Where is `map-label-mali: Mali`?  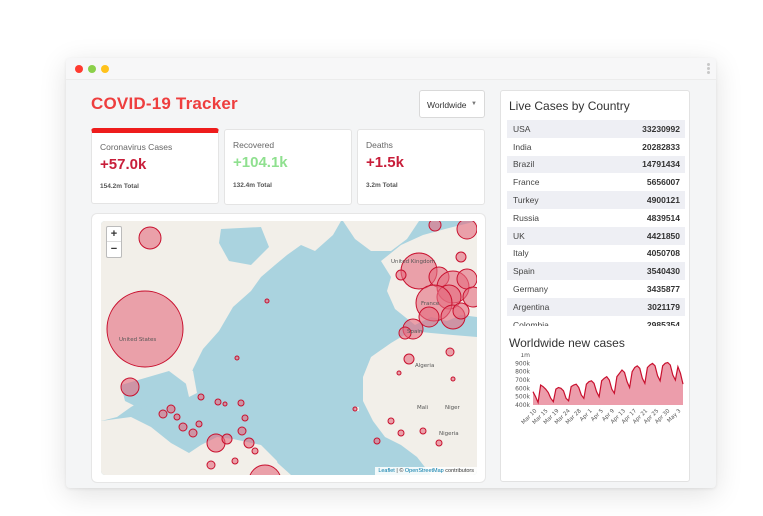
map-label-mali: Mali is located at coordinates (423, 408).